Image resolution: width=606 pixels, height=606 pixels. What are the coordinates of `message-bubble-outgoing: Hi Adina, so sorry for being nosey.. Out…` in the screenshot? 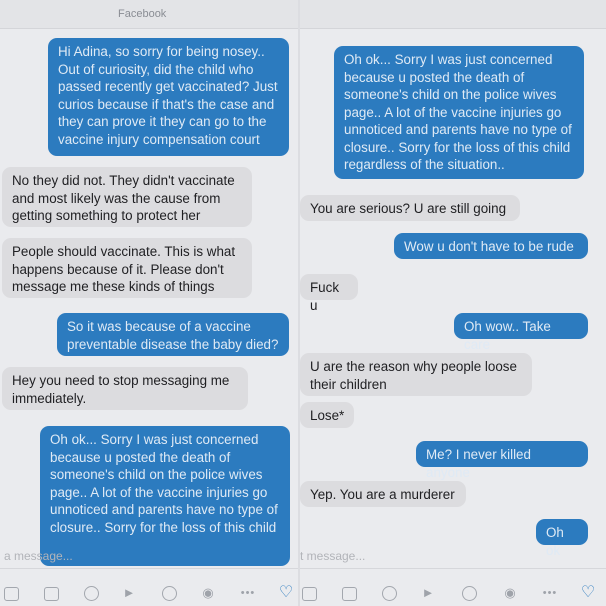 It's located at (168, 97).